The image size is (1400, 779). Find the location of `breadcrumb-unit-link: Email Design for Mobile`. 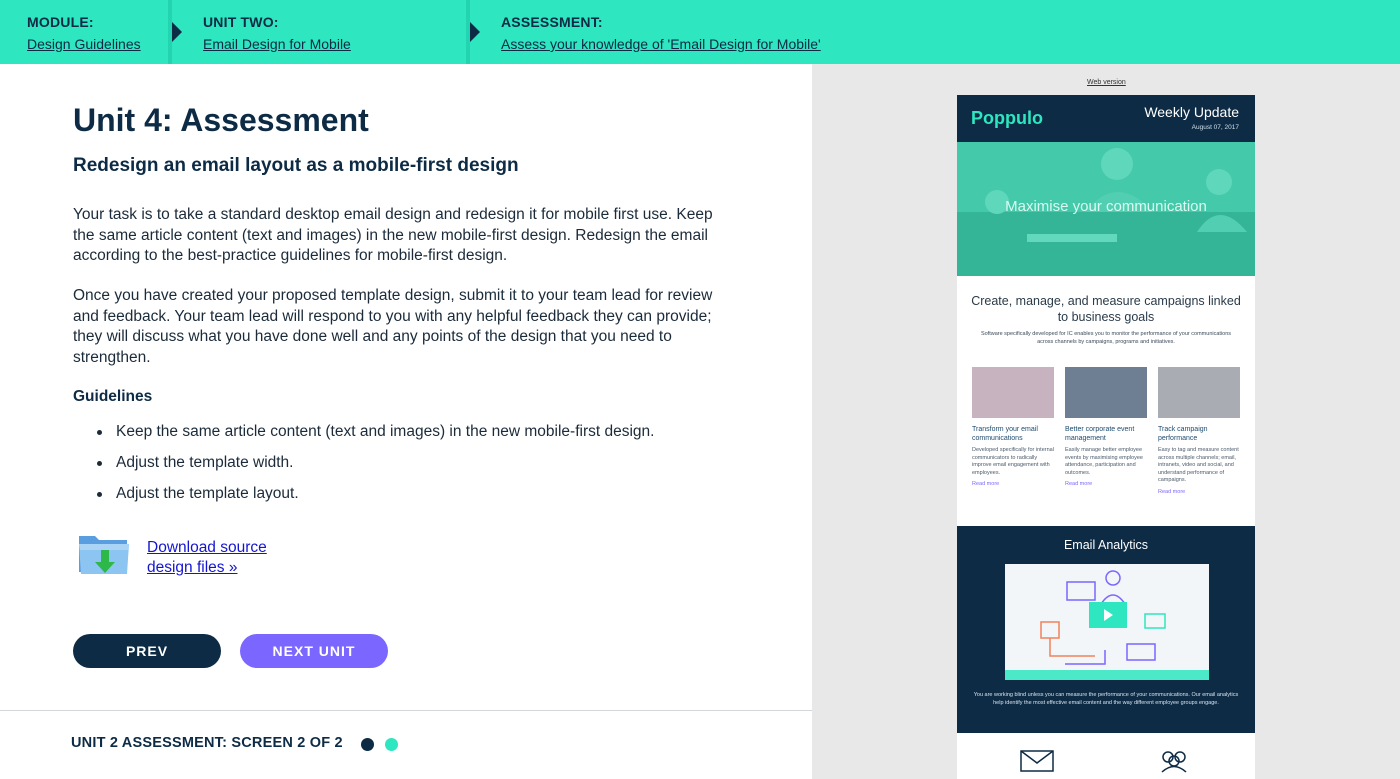

breadcrumb-unit-link: Email Design for Mobile is located at coordinates (277, 44).